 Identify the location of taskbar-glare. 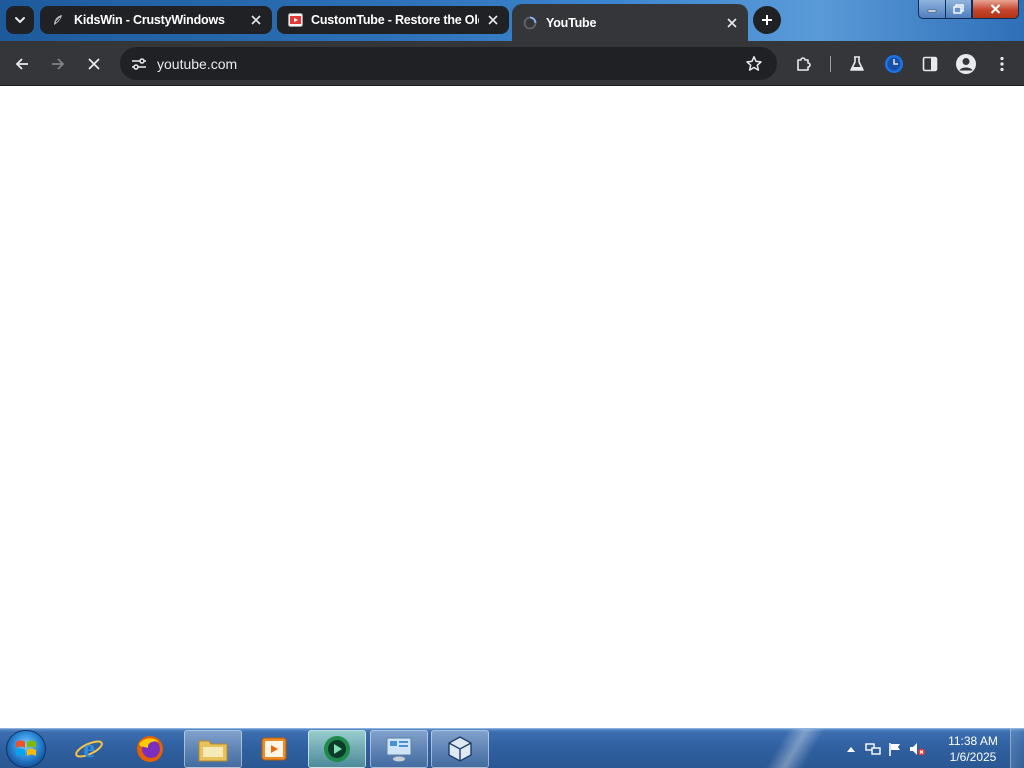
(795, 748).